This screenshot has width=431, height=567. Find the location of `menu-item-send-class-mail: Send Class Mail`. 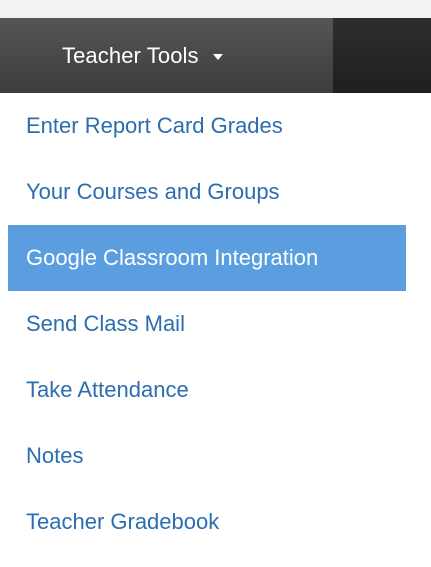

menu-item-send-class-mail: Send Class Mail is located at coordinates (207, 324).